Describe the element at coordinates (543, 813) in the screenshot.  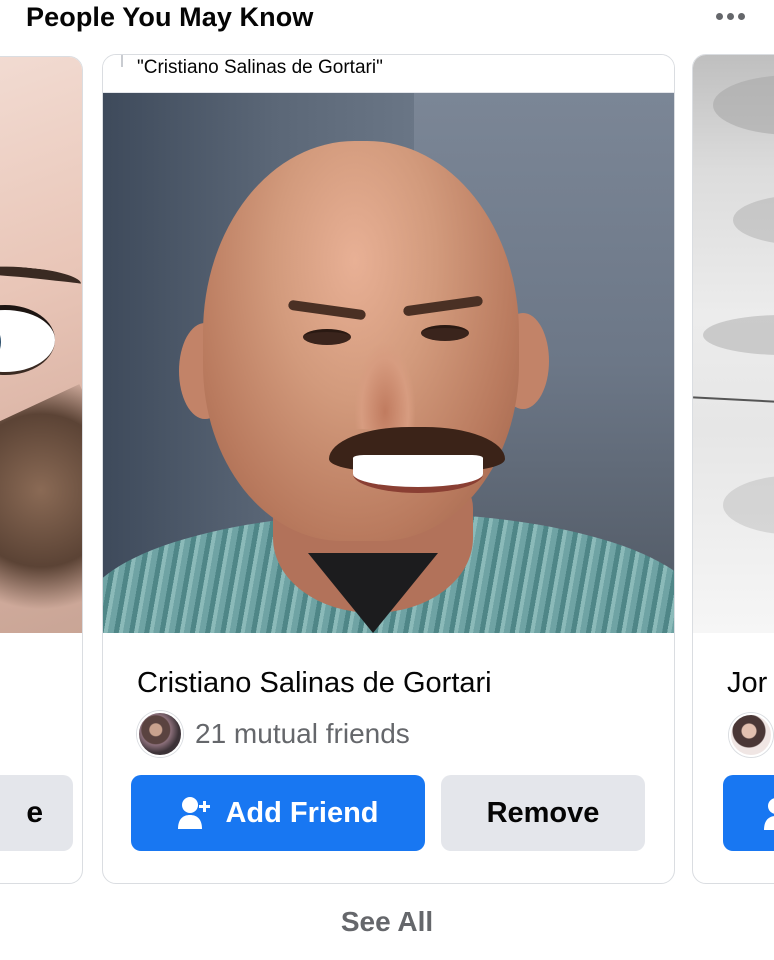
I see `remove-button: Remove` at that location.